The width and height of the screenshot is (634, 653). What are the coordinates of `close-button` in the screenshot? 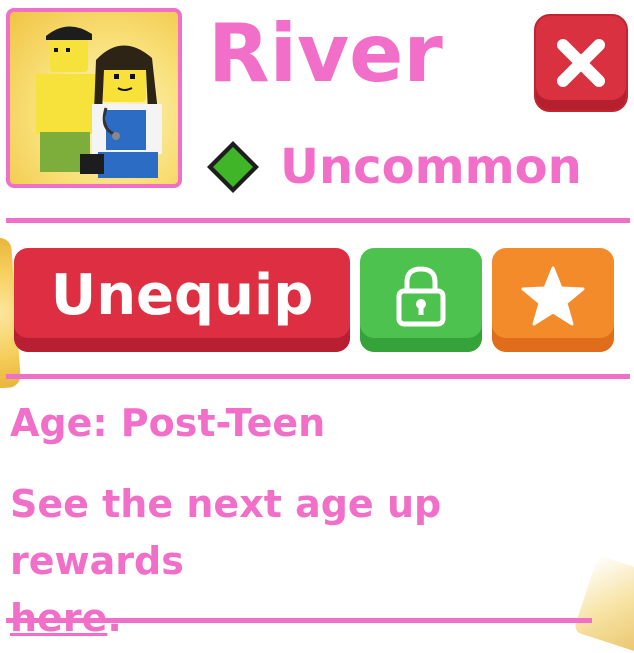 It's located at (581, 63).